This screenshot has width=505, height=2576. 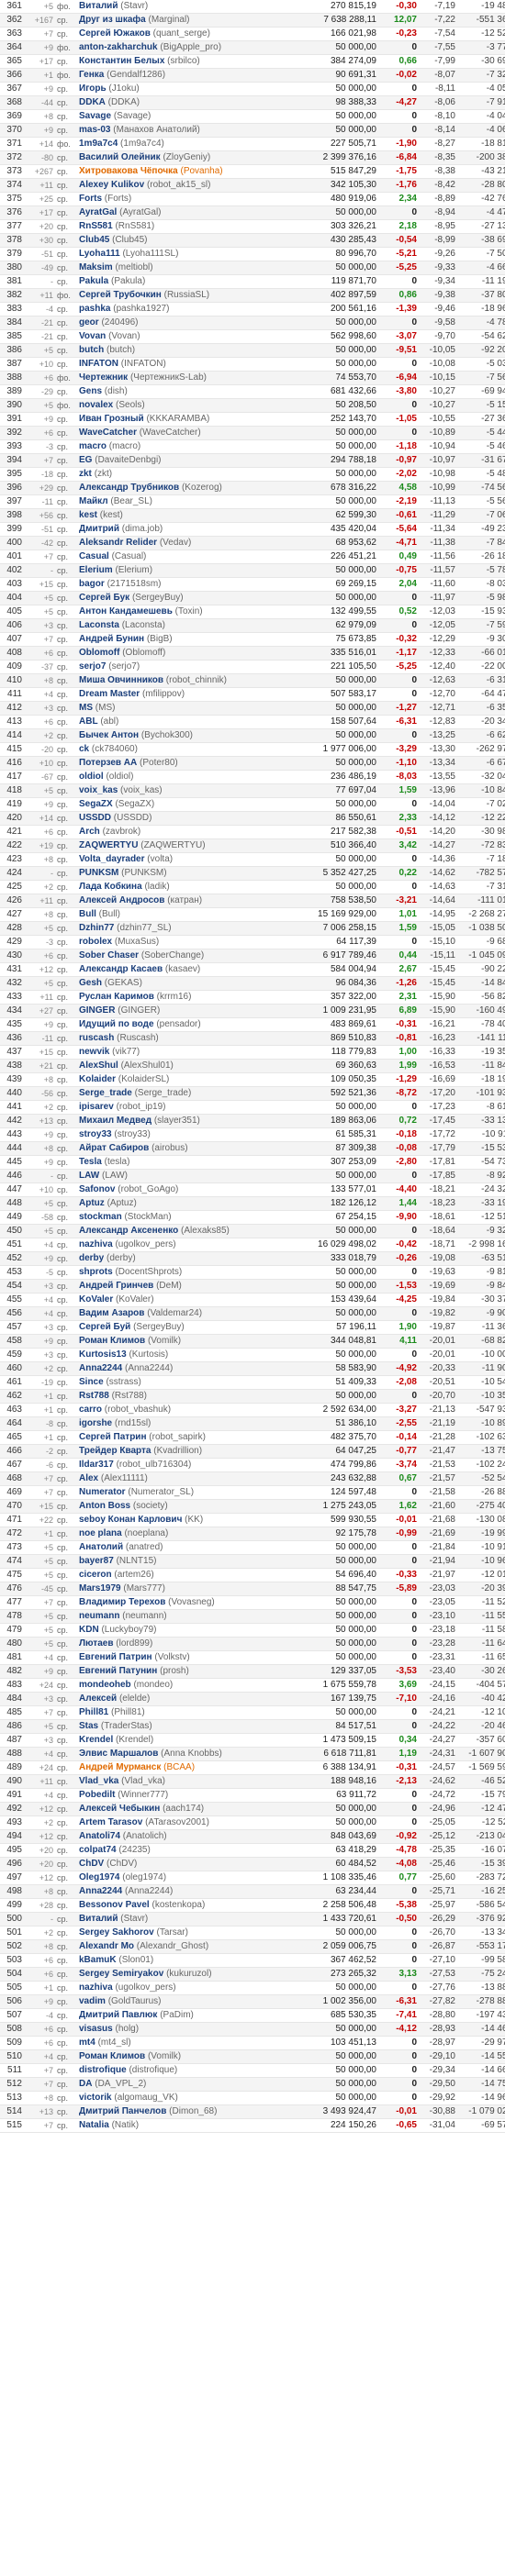 What do you see at coordinates (115, 1905) in the screenshot?
I see `participant-name-link: Bessonov Pavel` at bounding box center [115, 1905].